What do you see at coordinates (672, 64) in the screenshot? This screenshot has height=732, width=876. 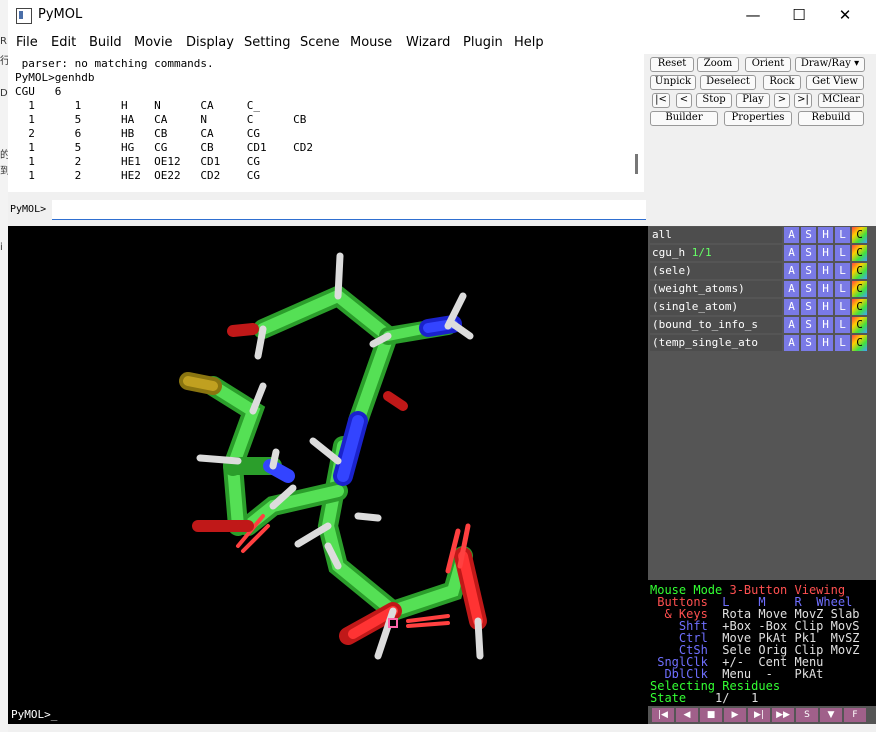 I see `reset-button: Reset` at bounding box center [672, 64].